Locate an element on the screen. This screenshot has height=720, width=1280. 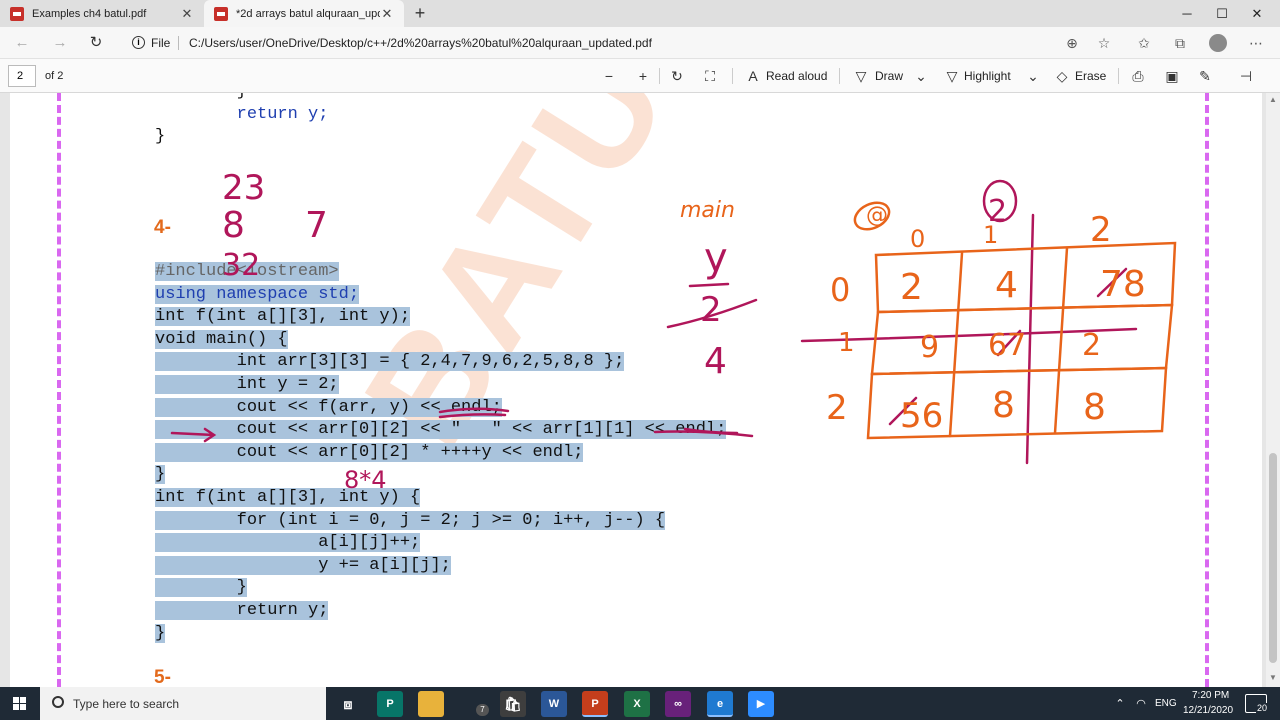
code-line: y += a[i][j]; is located at coordinates (303, 565).